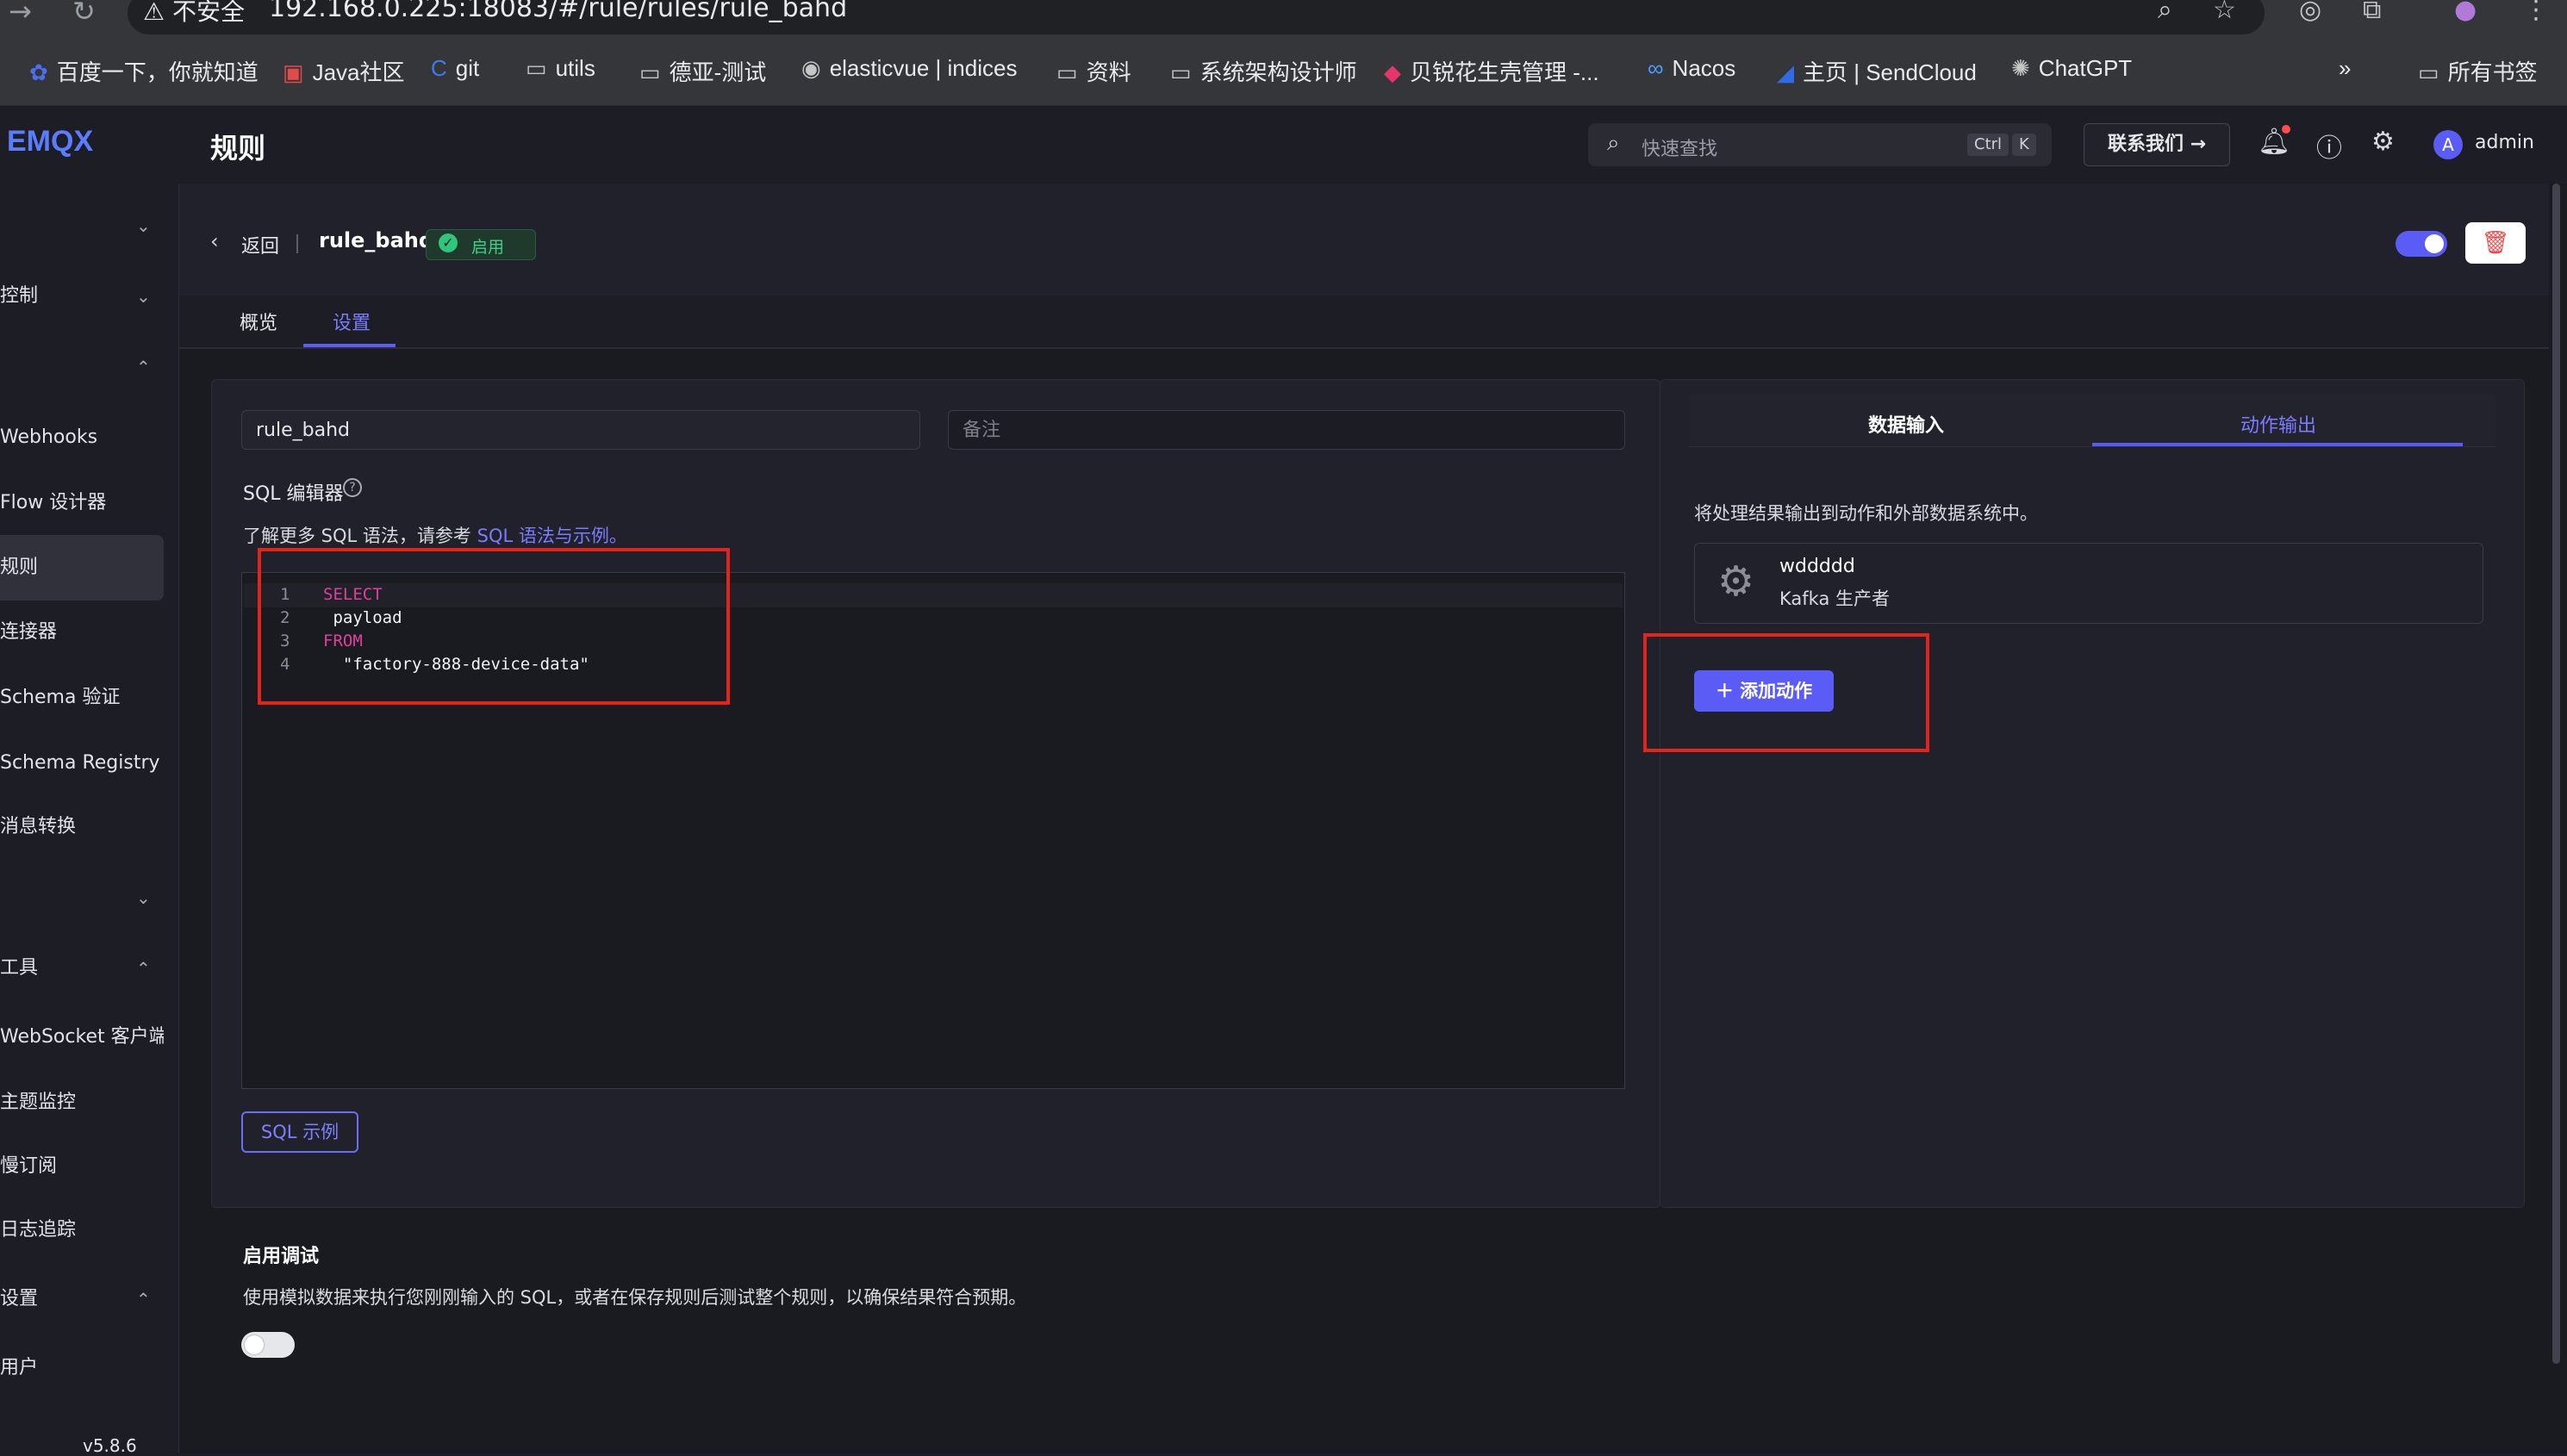 The image size is (2567, 1456). I want to click on quick-search: ⌕ 快速查找 Ctrl K, so click(1820, 145).